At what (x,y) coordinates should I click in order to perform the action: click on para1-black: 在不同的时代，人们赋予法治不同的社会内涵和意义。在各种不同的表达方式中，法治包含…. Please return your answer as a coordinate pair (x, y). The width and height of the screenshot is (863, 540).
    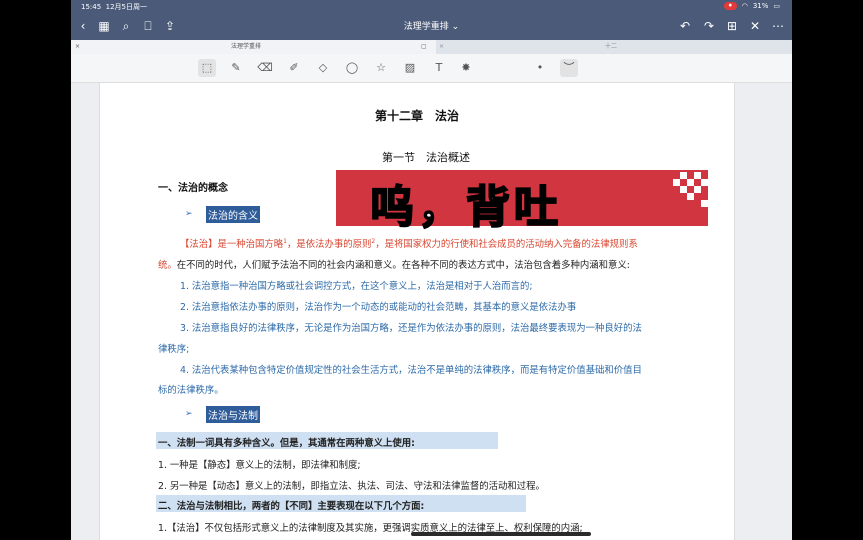
    Looking at the image, I should click on (403, 265).